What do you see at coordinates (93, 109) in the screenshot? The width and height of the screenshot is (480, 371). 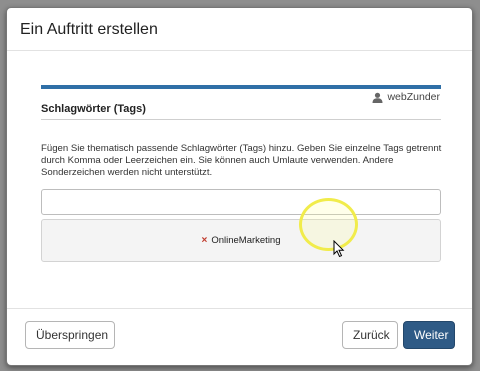 I see `section-title: Schlagwörter (Tags)` at bounding box center [93, 109].